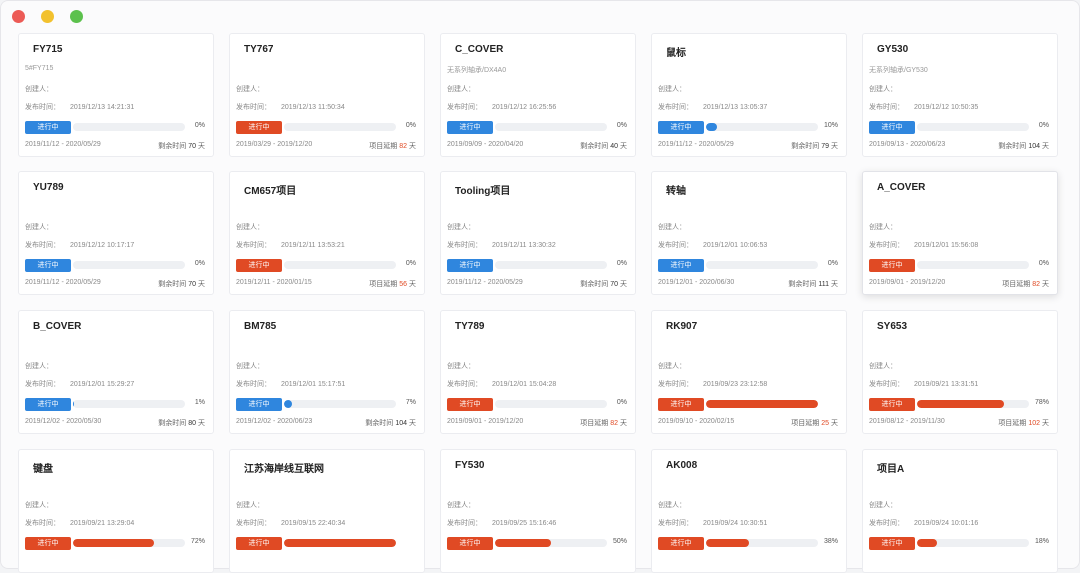 This screenshot has height=573, width=1080. Describe the element at coordinates (392, 146) in the screenshot. I see `remaining-days: 项目延期 82 天` at that location.